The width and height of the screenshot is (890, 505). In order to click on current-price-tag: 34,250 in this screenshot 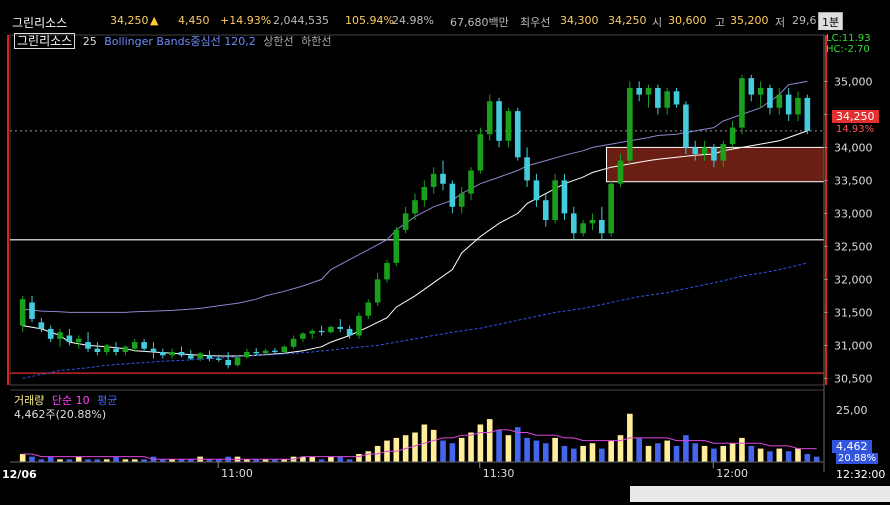, I will do `click(855, 116)`.